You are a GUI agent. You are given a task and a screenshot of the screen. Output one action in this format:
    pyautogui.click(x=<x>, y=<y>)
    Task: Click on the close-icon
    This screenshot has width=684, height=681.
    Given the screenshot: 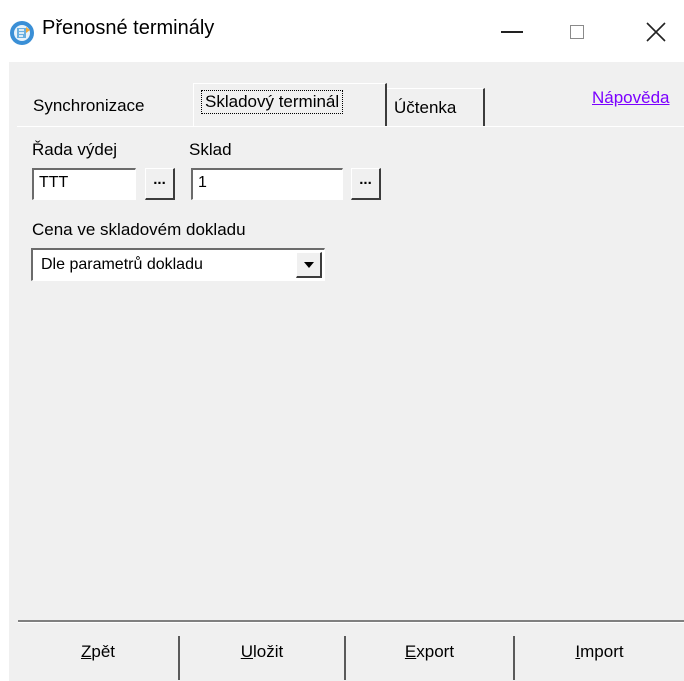 What is the action you would take?
    pyautogui.click(x=656, y=32)
    